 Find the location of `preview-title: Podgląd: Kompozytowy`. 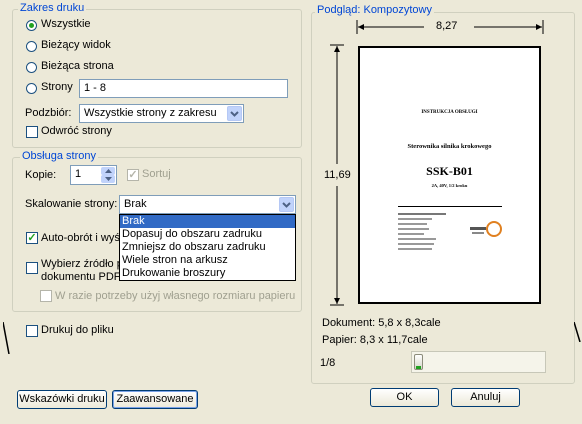

preview-title: Podgląd: Kompozytowy is located at coordinates (374, 10).